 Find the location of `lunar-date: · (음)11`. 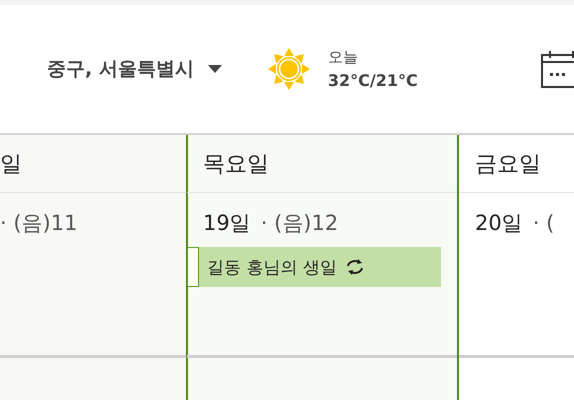

lunar-date: · (음)11 is located at coordinates (39, 223).